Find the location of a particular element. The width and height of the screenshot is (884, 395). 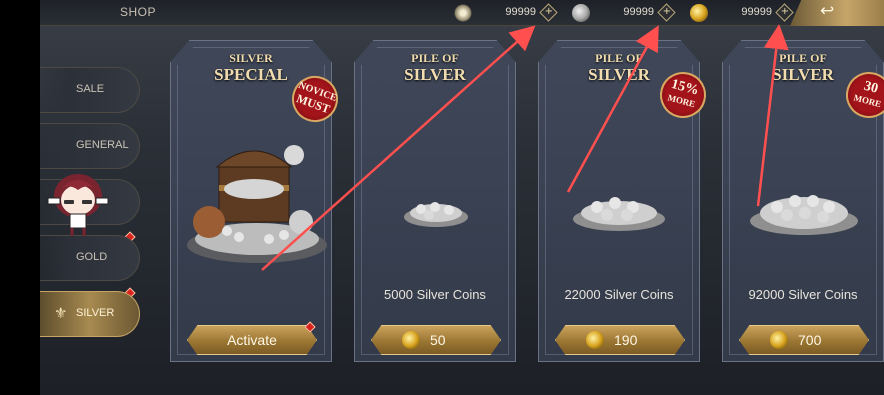

mascot-character-icon is located at coordinates (78, 205).